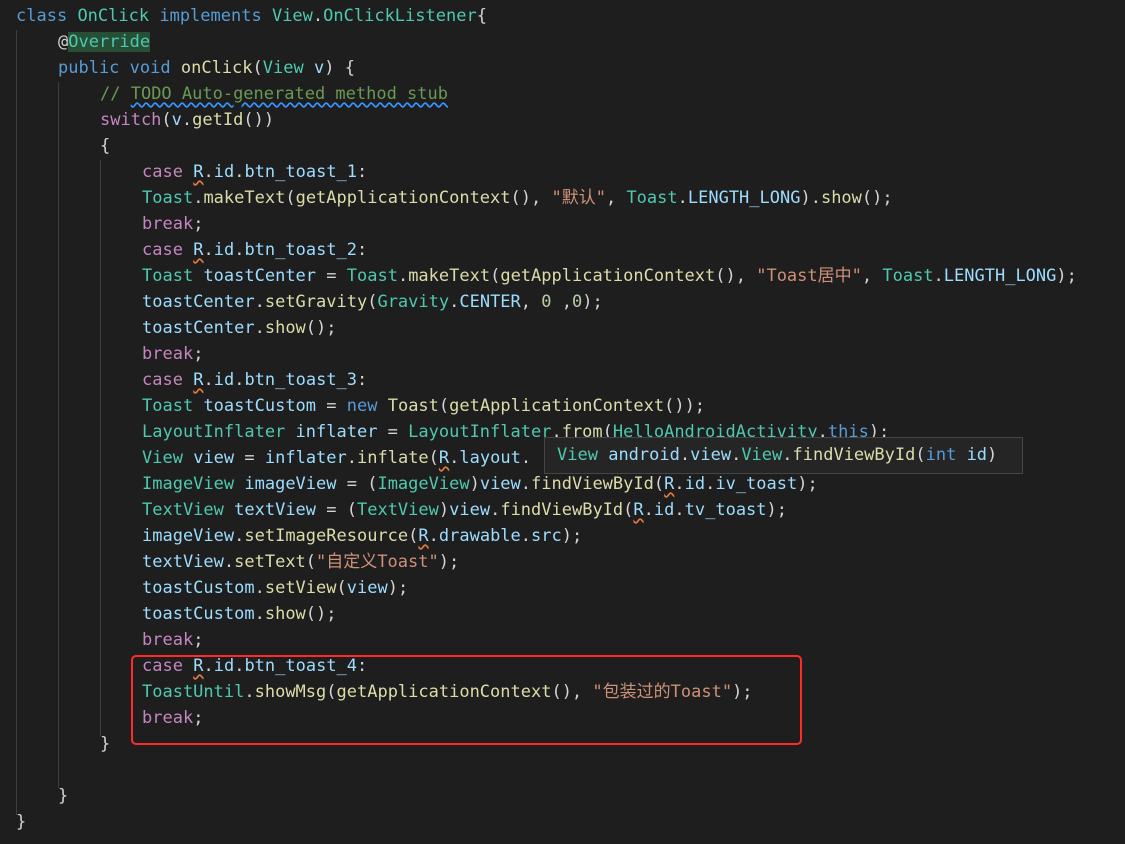 This screenshot has width=1125, height=844. I want to click on code-line: View view = inflater.inflate(R.layout., so click(336, 458).